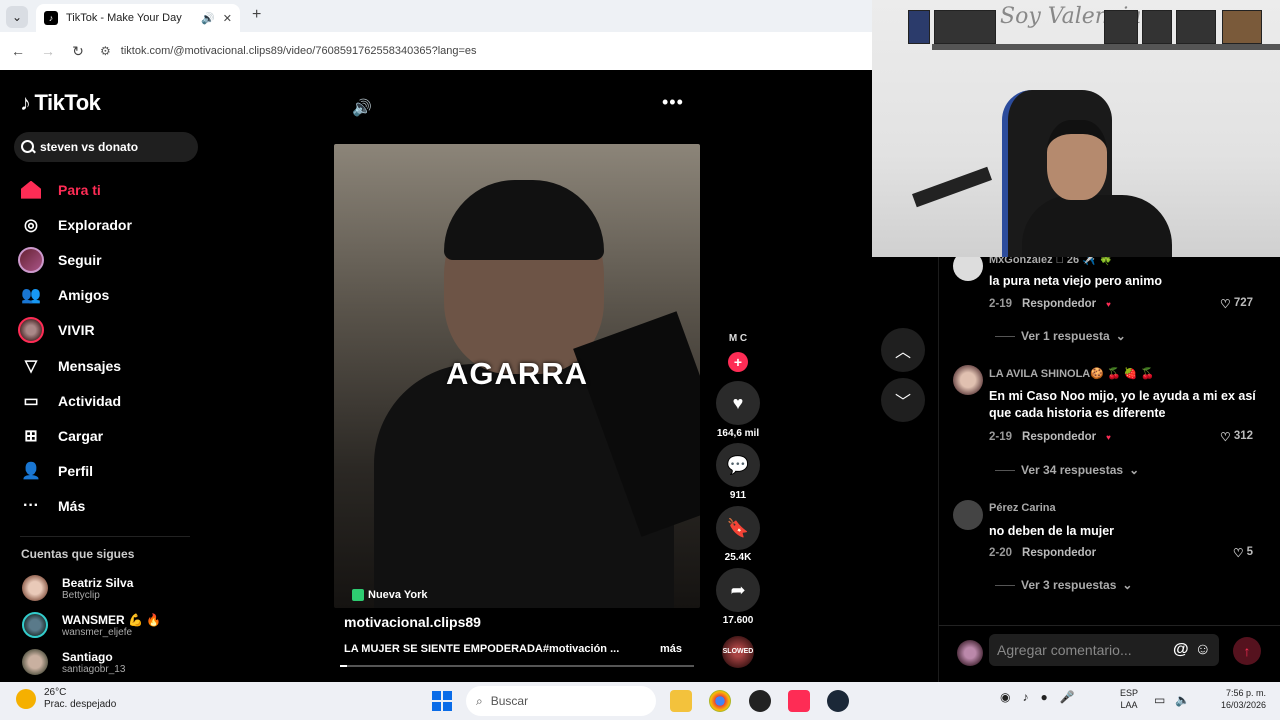  What do you see at coordinates (517, 666) in the screenshot?
I see `video-progress-bar` at bounding box center [517, 666].